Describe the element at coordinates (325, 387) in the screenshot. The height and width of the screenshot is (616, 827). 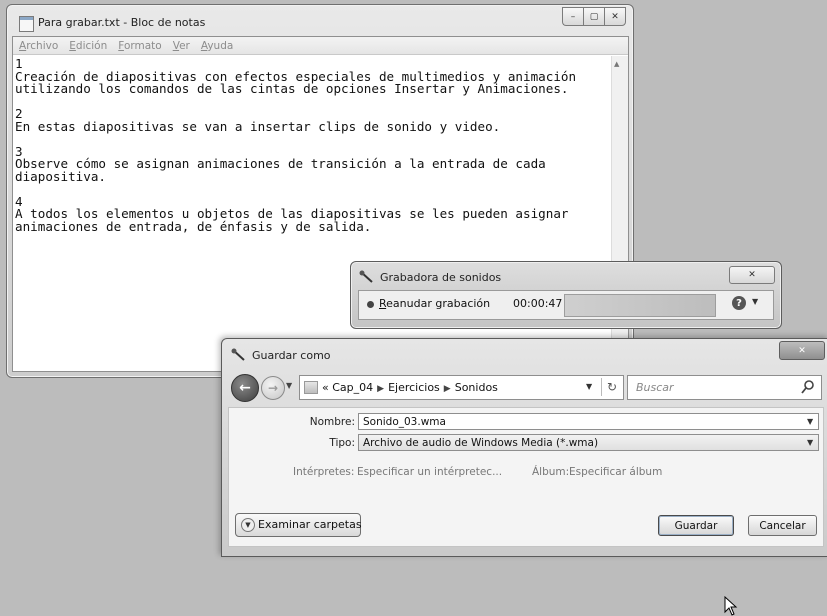
I see `breadcrumb-prefix: «` at that location.